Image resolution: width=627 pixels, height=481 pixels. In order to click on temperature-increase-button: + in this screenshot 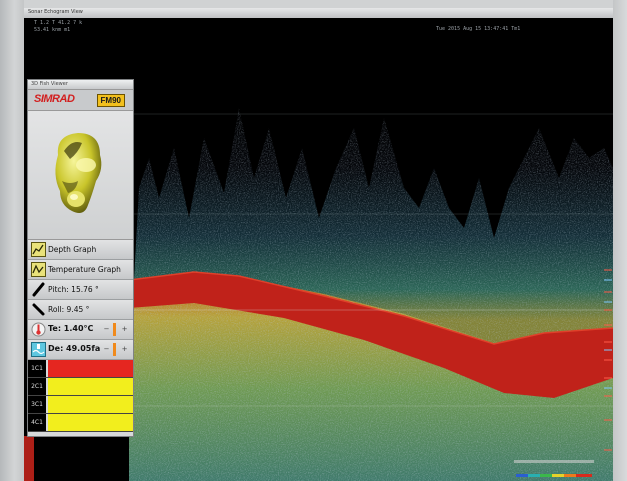, I will do `click(124, 329)`.